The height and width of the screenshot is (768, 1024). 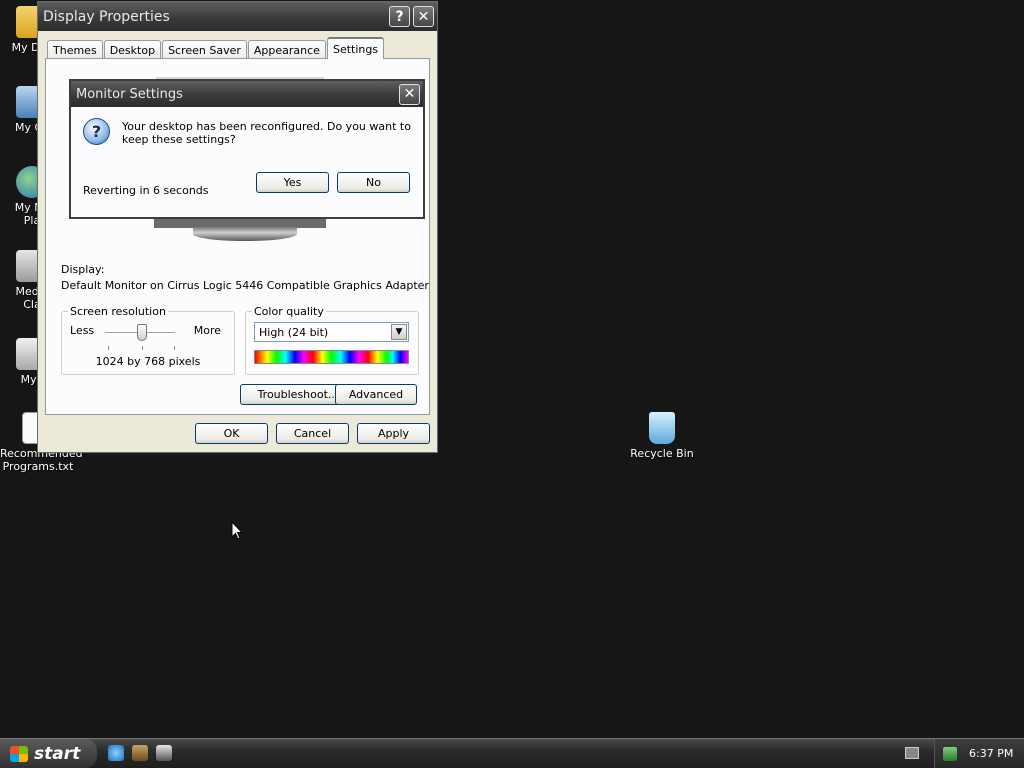 What do you see at coordinates (231, 433) in the screenshot?
I see `ok-button: OK` at bounding box center [231, 433].